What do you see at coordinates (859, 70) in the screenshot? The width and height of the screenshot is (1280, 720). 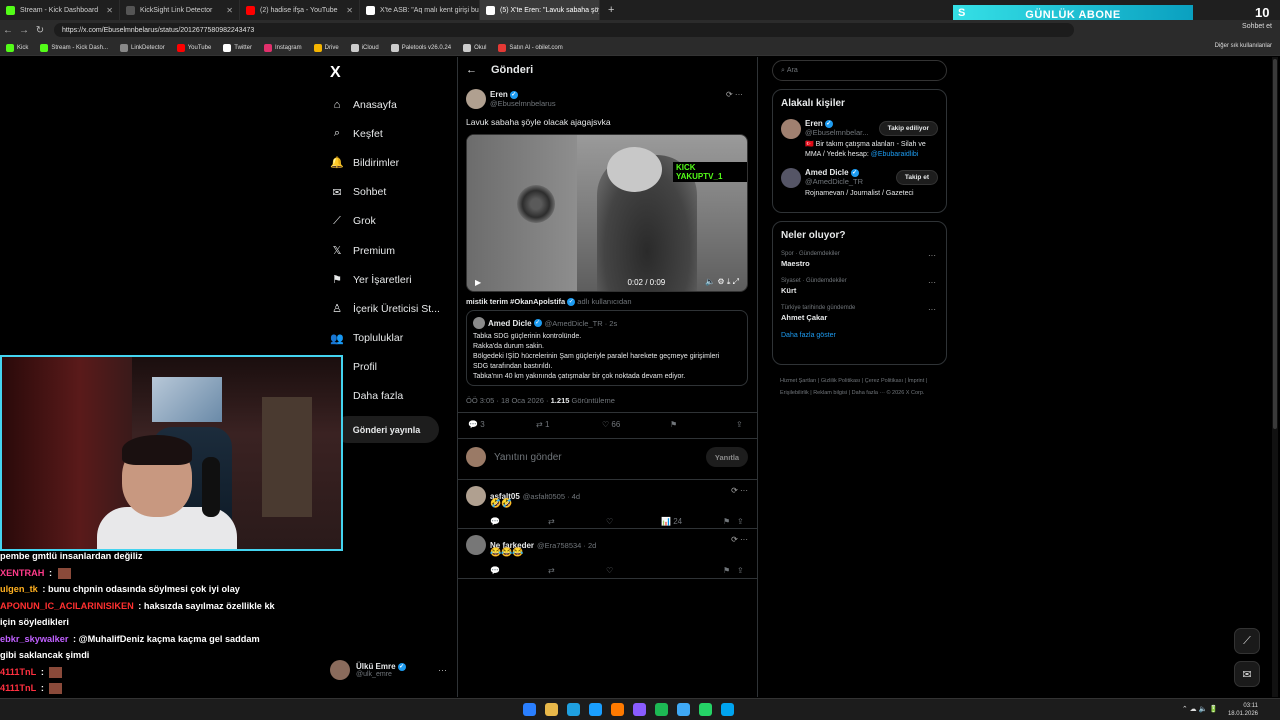 I see `search-input: ⌕ Ara` at bounding box center [859, 70].